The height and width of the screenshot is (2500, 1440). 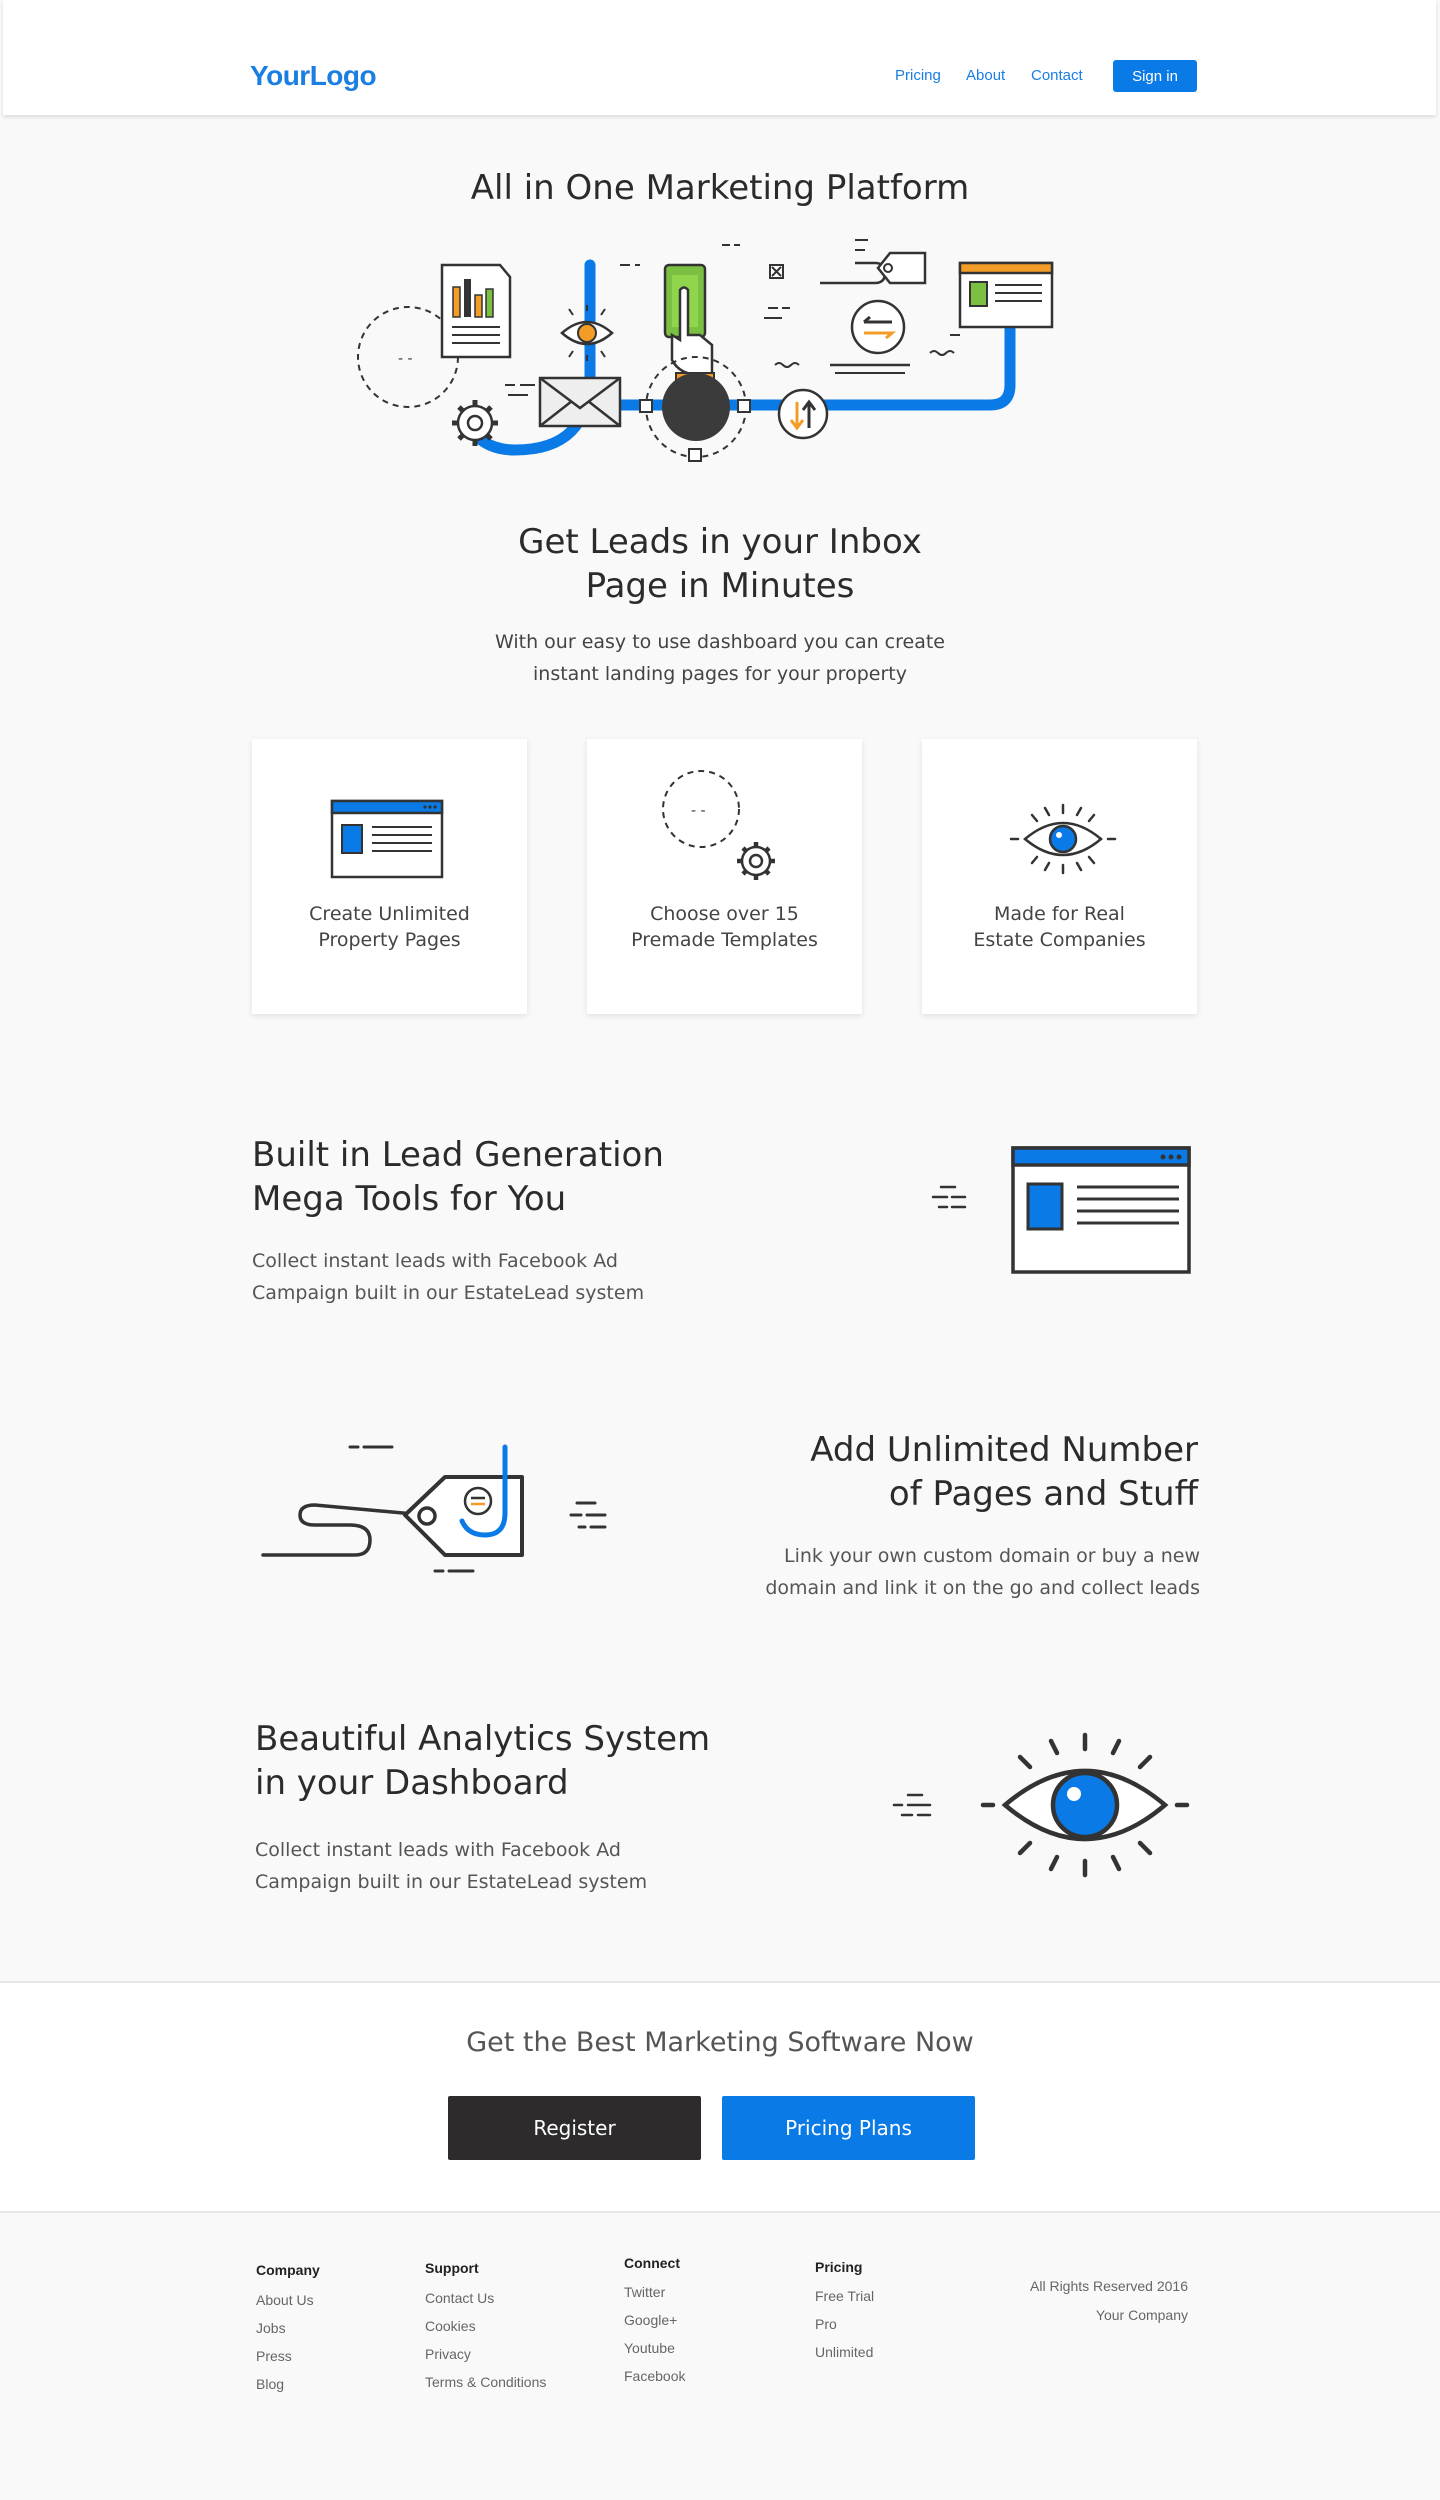 What do you see at coordinates (878, 327) in the screenshot?
I see `exchange-icon` at bounding box center [878, 327].